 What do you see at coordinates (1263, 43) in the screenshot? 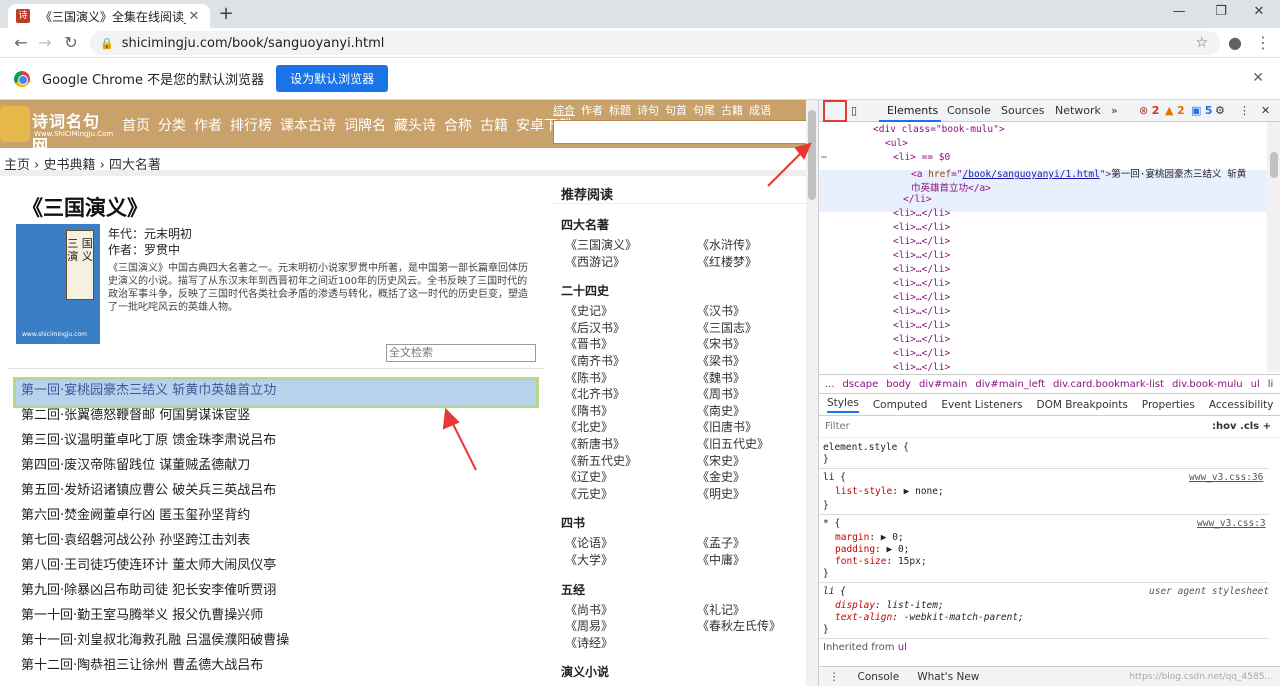
I see `menu-kebab-icon: ⋮` at bounding box center [1263, 43].